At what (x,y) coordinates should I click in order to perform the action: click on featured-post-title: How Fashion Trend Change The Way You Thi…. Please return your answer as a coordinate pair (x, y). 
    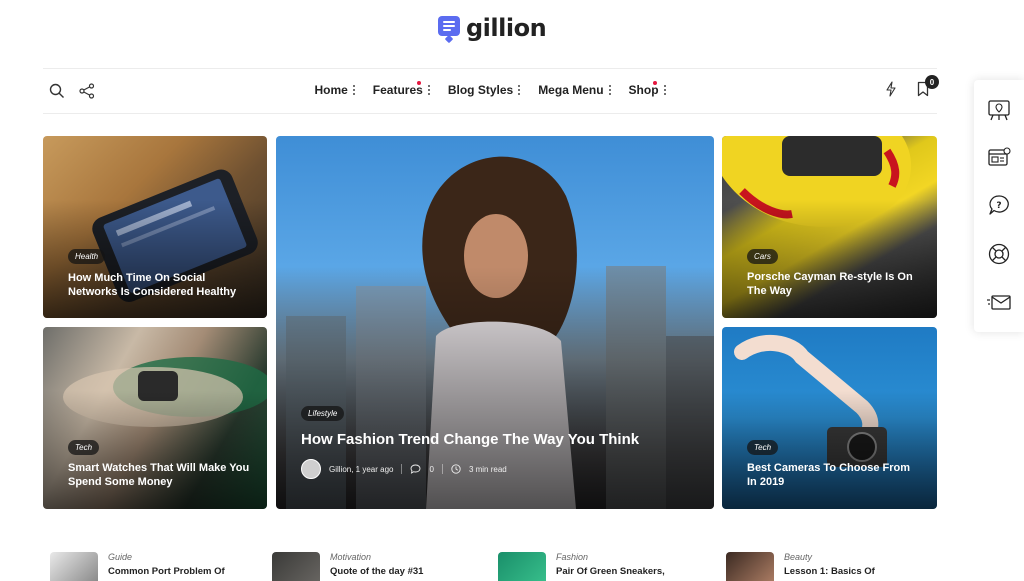
    Looking at the image, I should click on (501, 440).